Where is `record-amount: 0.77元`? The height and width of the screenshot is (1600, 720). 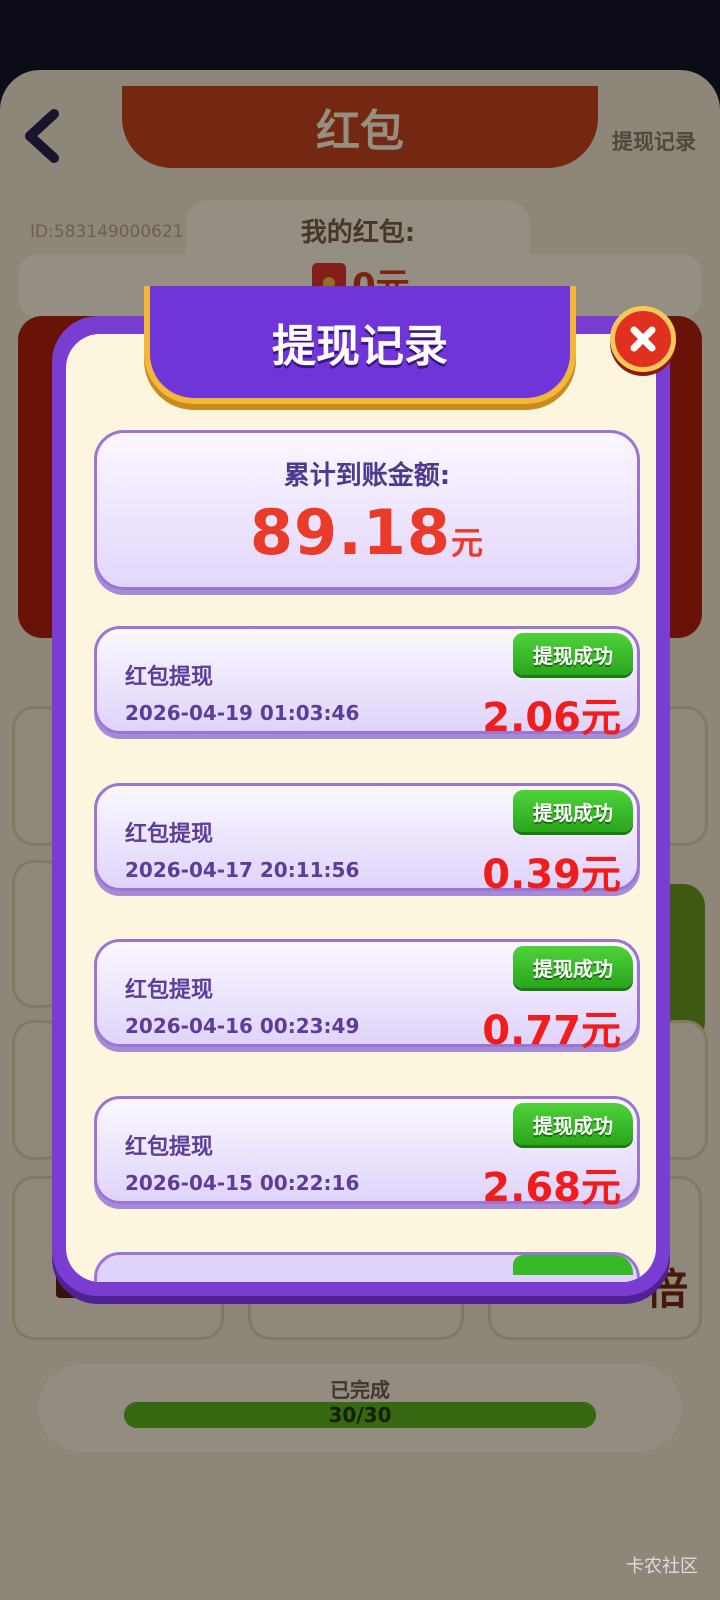 record-amount: 0.77元 is located at coordinates (551, 1031).